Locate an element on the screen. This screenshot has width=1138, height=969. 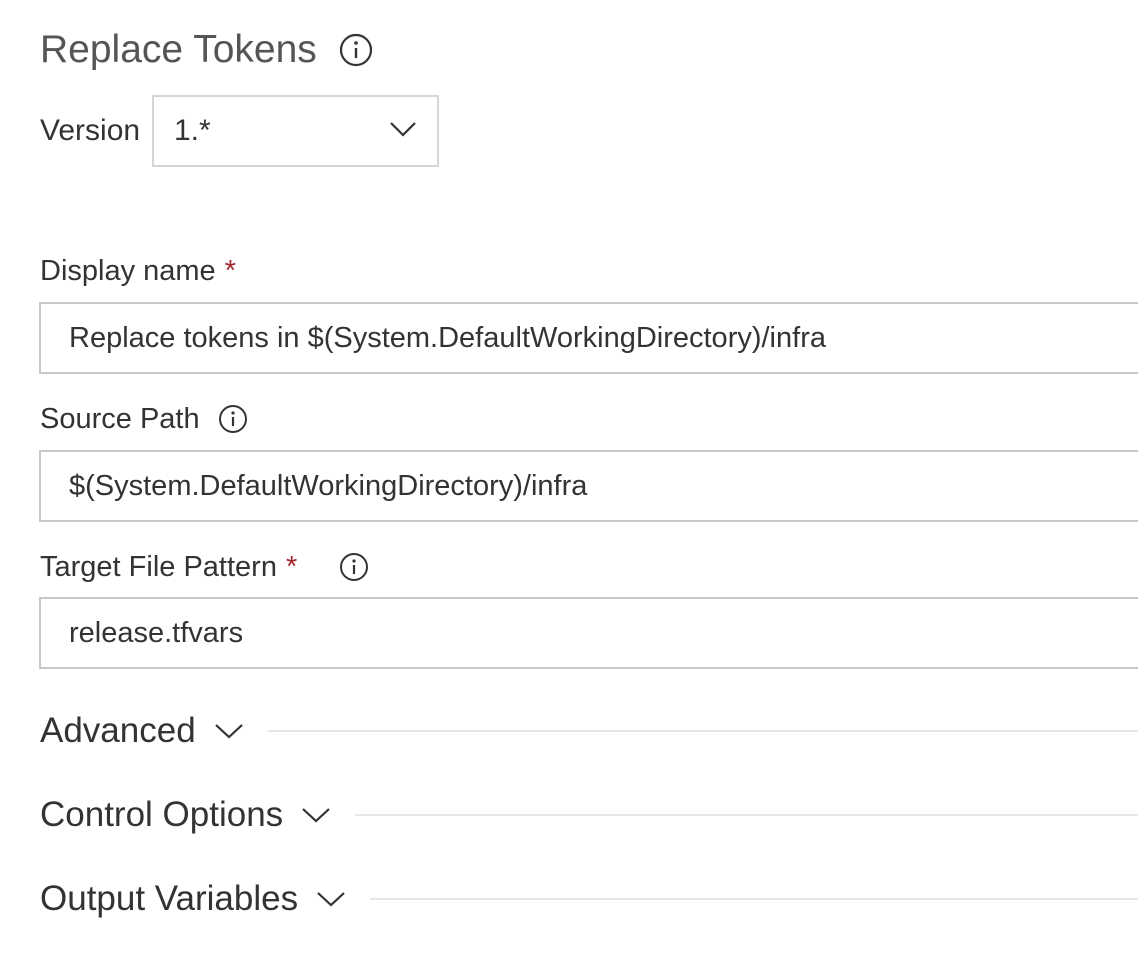
target-file-pattern-label: Target File Pattern is located at coordinates (158, 567).